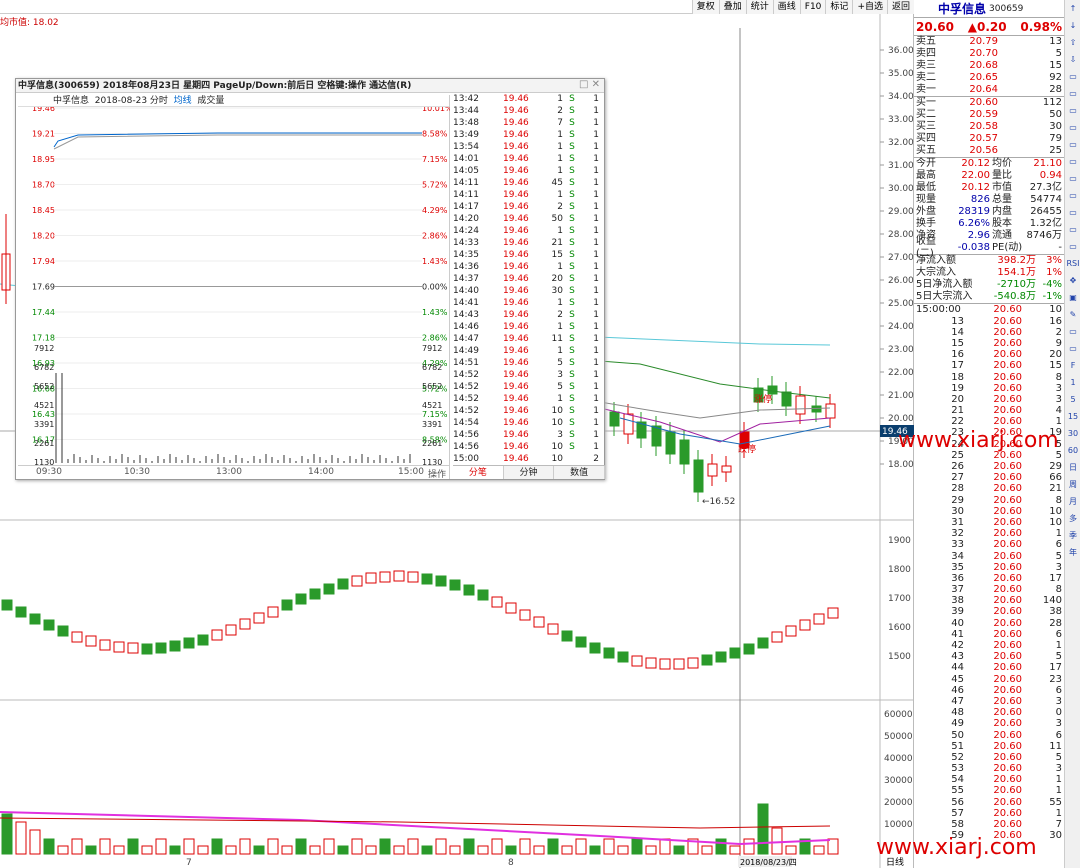 This screenshot has height=868, width=1080. What do you see at coordinates (1072, 484) in the screenshot?
I see `side-tool-icon: 周` at bounding box center [1072, 484].